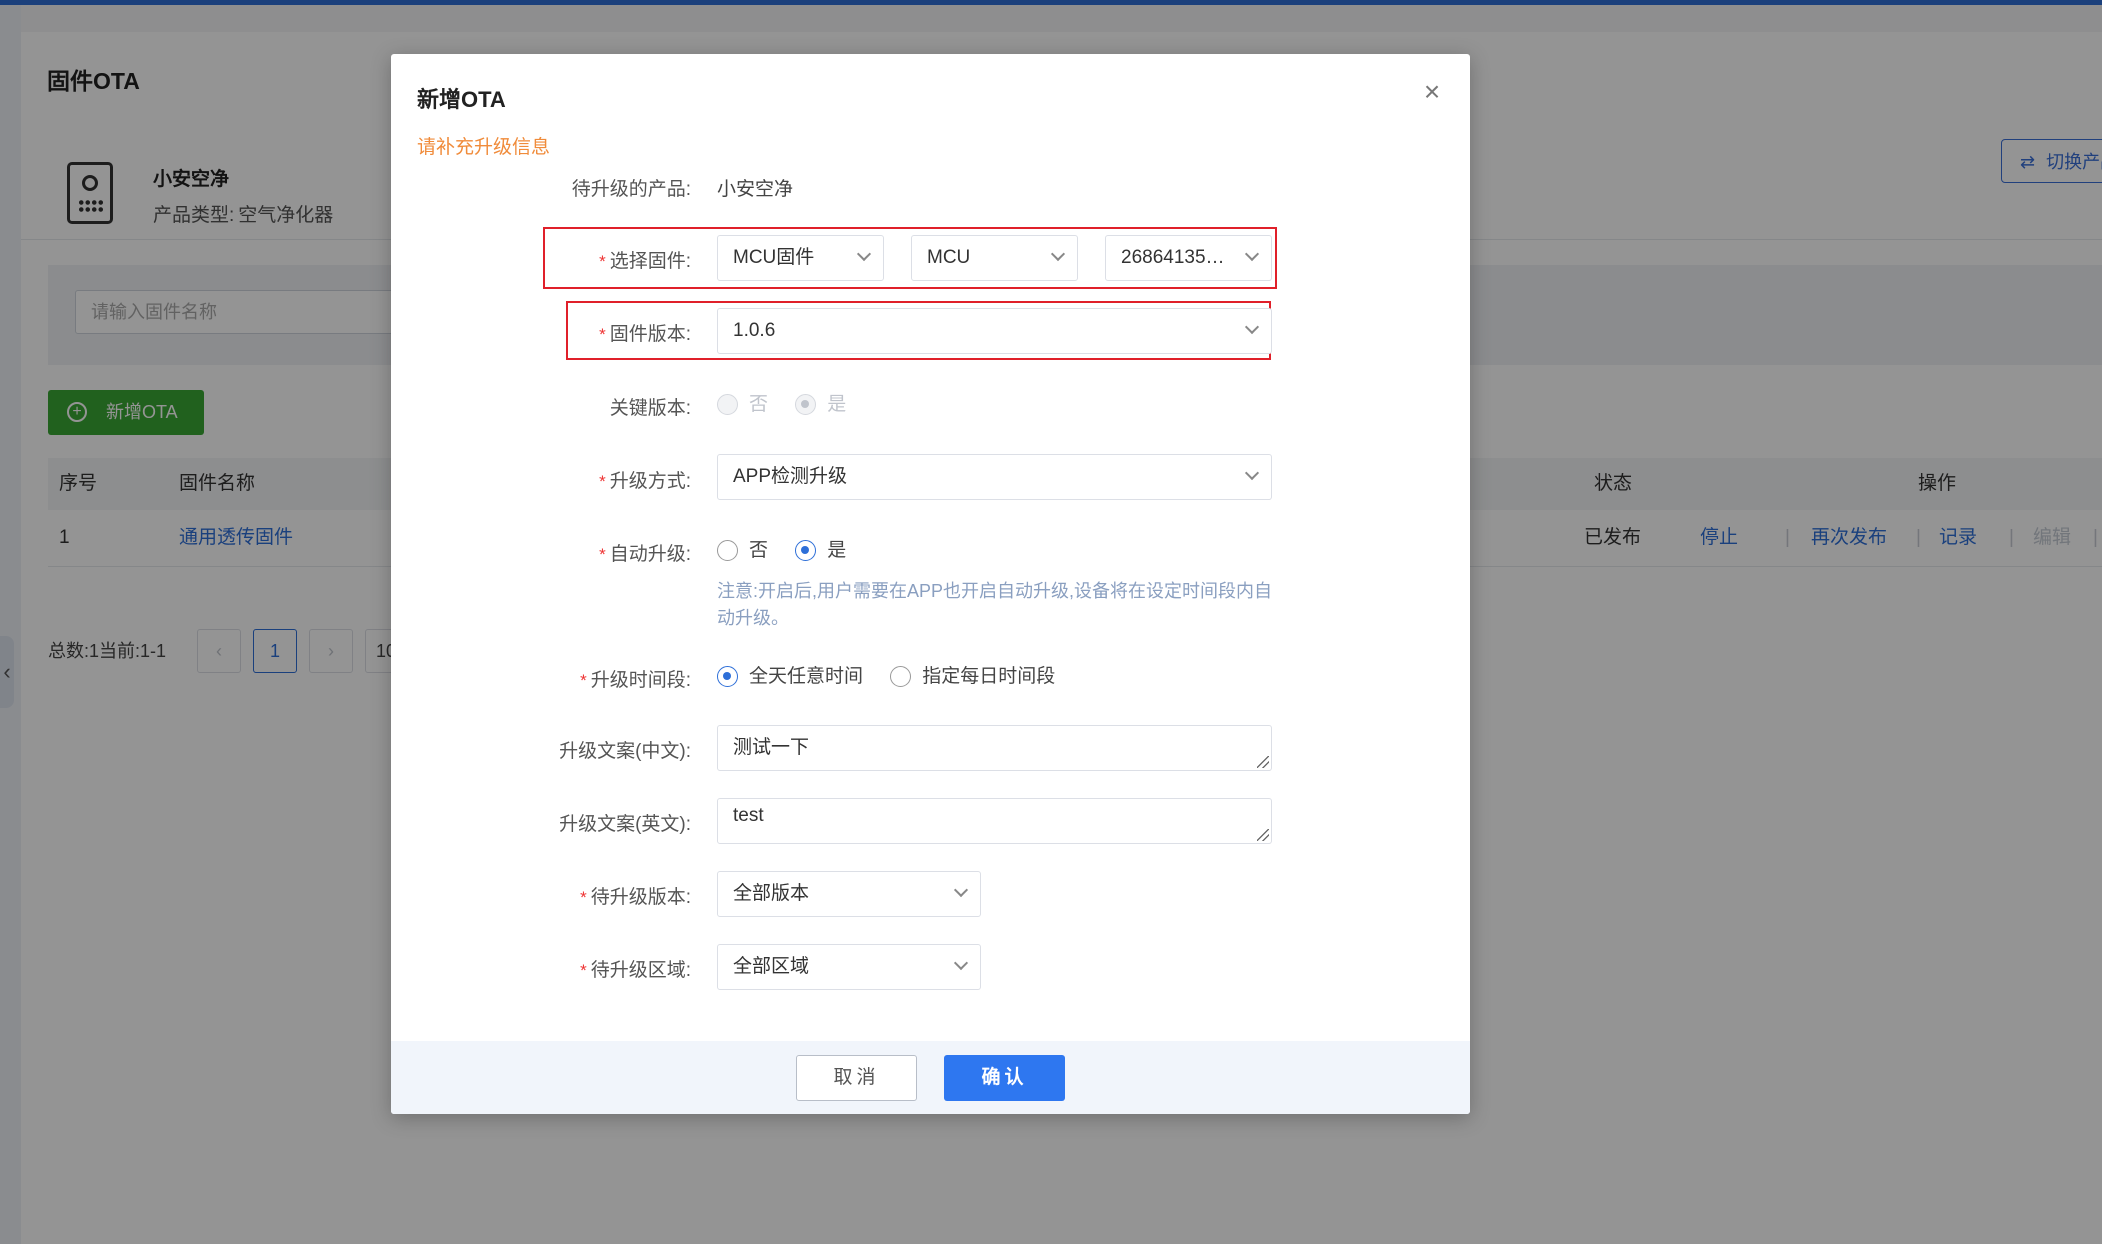 The width and height of the screenshot is (2102, 1244). Describe the element at coordinates (1432, 92) in the screenshot. I see `close-icon: ×` at that location.